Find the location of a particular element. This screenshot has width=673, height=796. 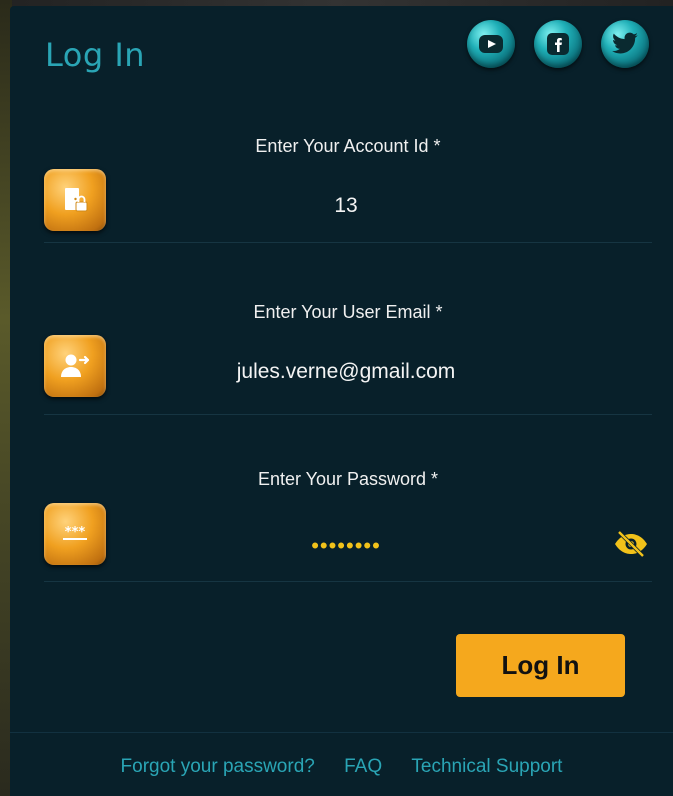

account-id-input is located at coordinates (346, 206).